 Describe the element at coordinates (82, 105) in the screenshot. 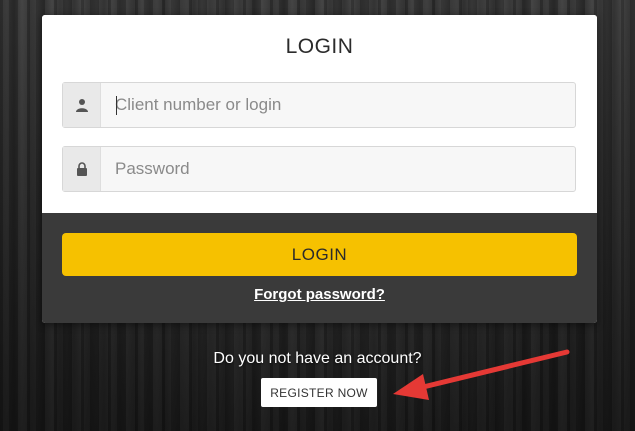

I see `user-icon` at that location.